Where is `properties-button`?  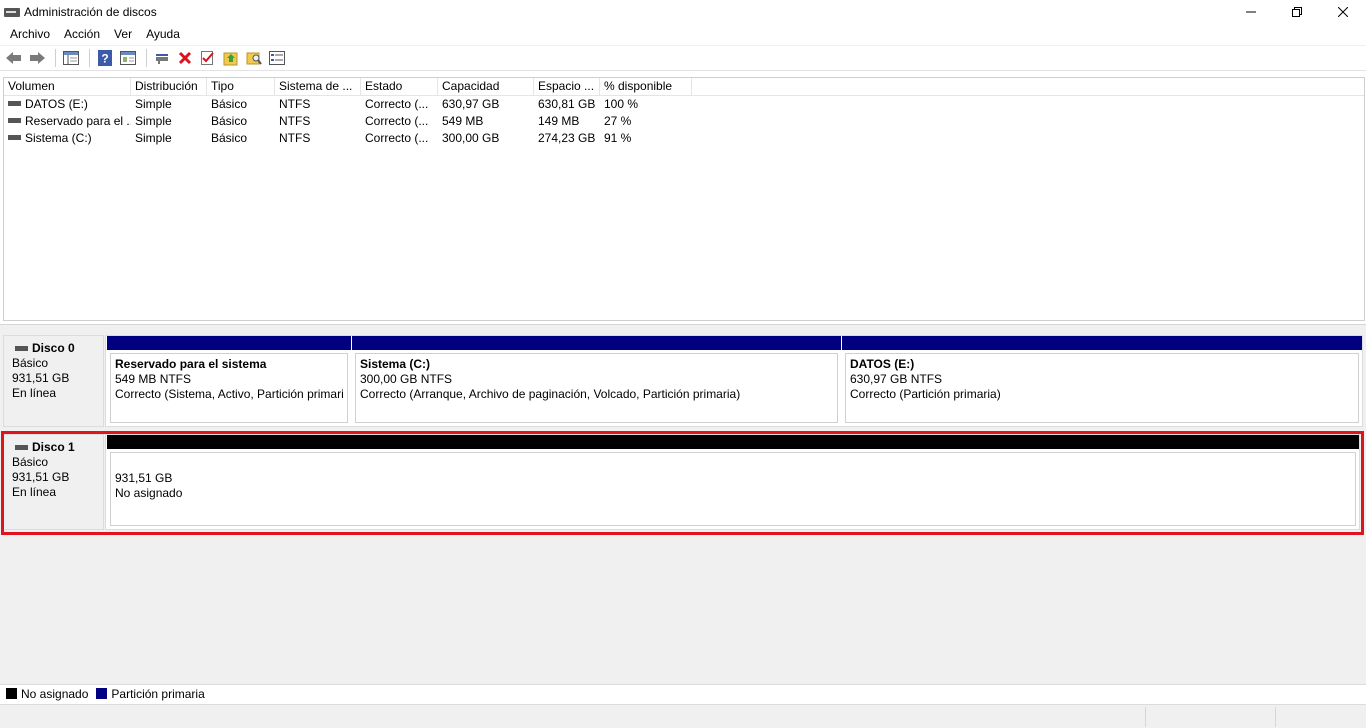 properties-button is located at coordinates (128, 58).